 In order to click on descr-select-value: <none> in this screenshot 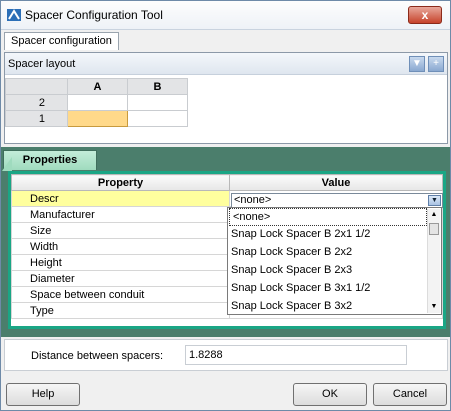, I will do `click(253, 200)`.